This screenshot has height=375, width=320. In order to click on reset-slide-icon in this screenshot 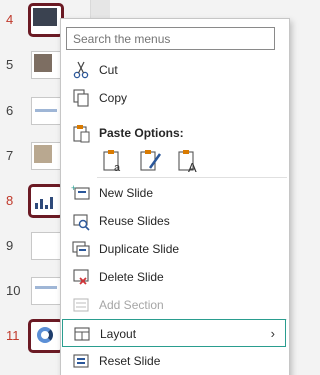, I will do `click(81, 361)`.